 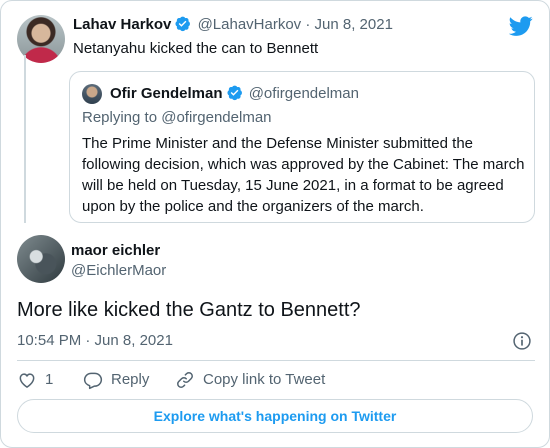 I want to click on quoted-tweet-header: Ofir Gendelman @ofirgendelman, so click(x=234, y=94).